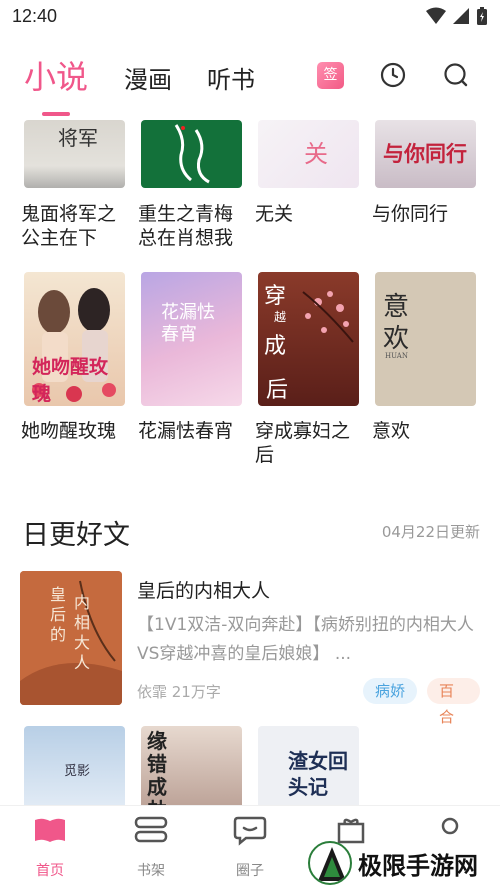 This screenshot has height=889, width=500. What do you see at coordinates (82, 632) in the screenshot?
I see `cover-text: 内相大人` at bounding box center [82, 632].